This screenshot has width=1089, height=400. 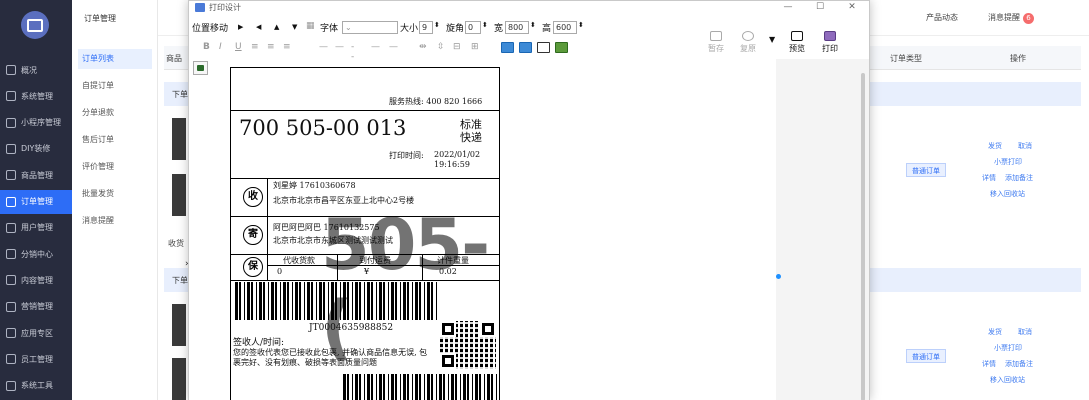 What do you see at coordinates (36, 333) in the screenshot?
I see `sidebar-item: 应用专区` at bounding box center [36, 333].